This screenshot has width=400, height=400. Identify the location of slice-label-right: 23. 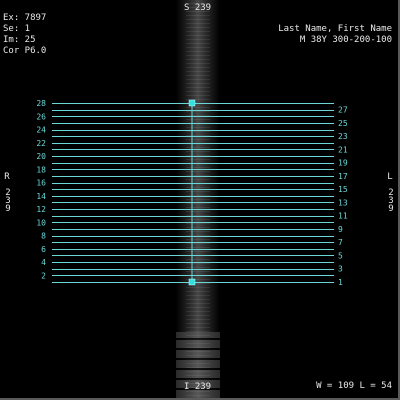
(343, 136).